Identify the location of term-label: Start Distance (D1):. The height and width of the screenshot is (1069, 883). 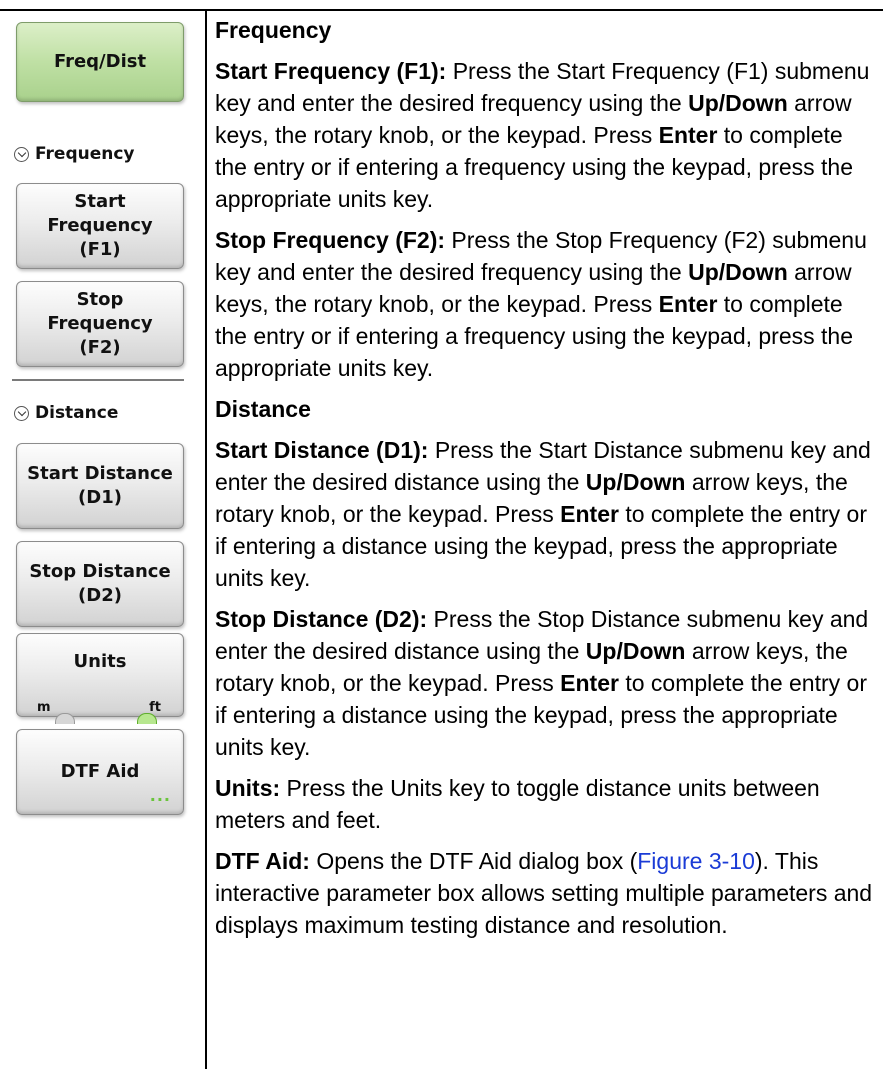
(322, 450).